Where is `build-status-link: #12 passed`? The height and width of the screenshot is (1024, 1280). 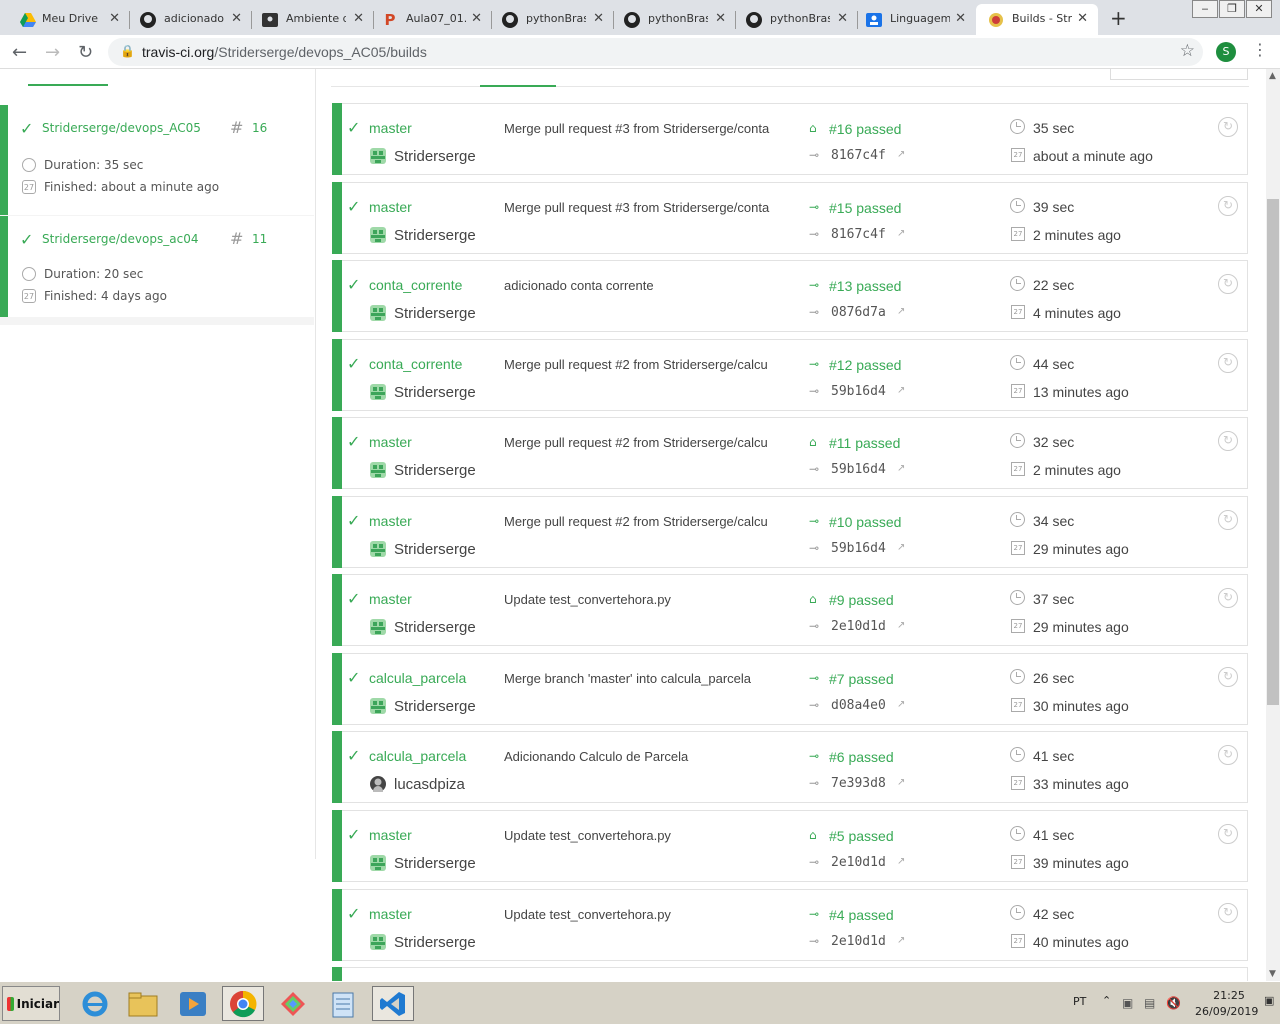
build-status-link: #12 passed is located at coordinates (865, 365).